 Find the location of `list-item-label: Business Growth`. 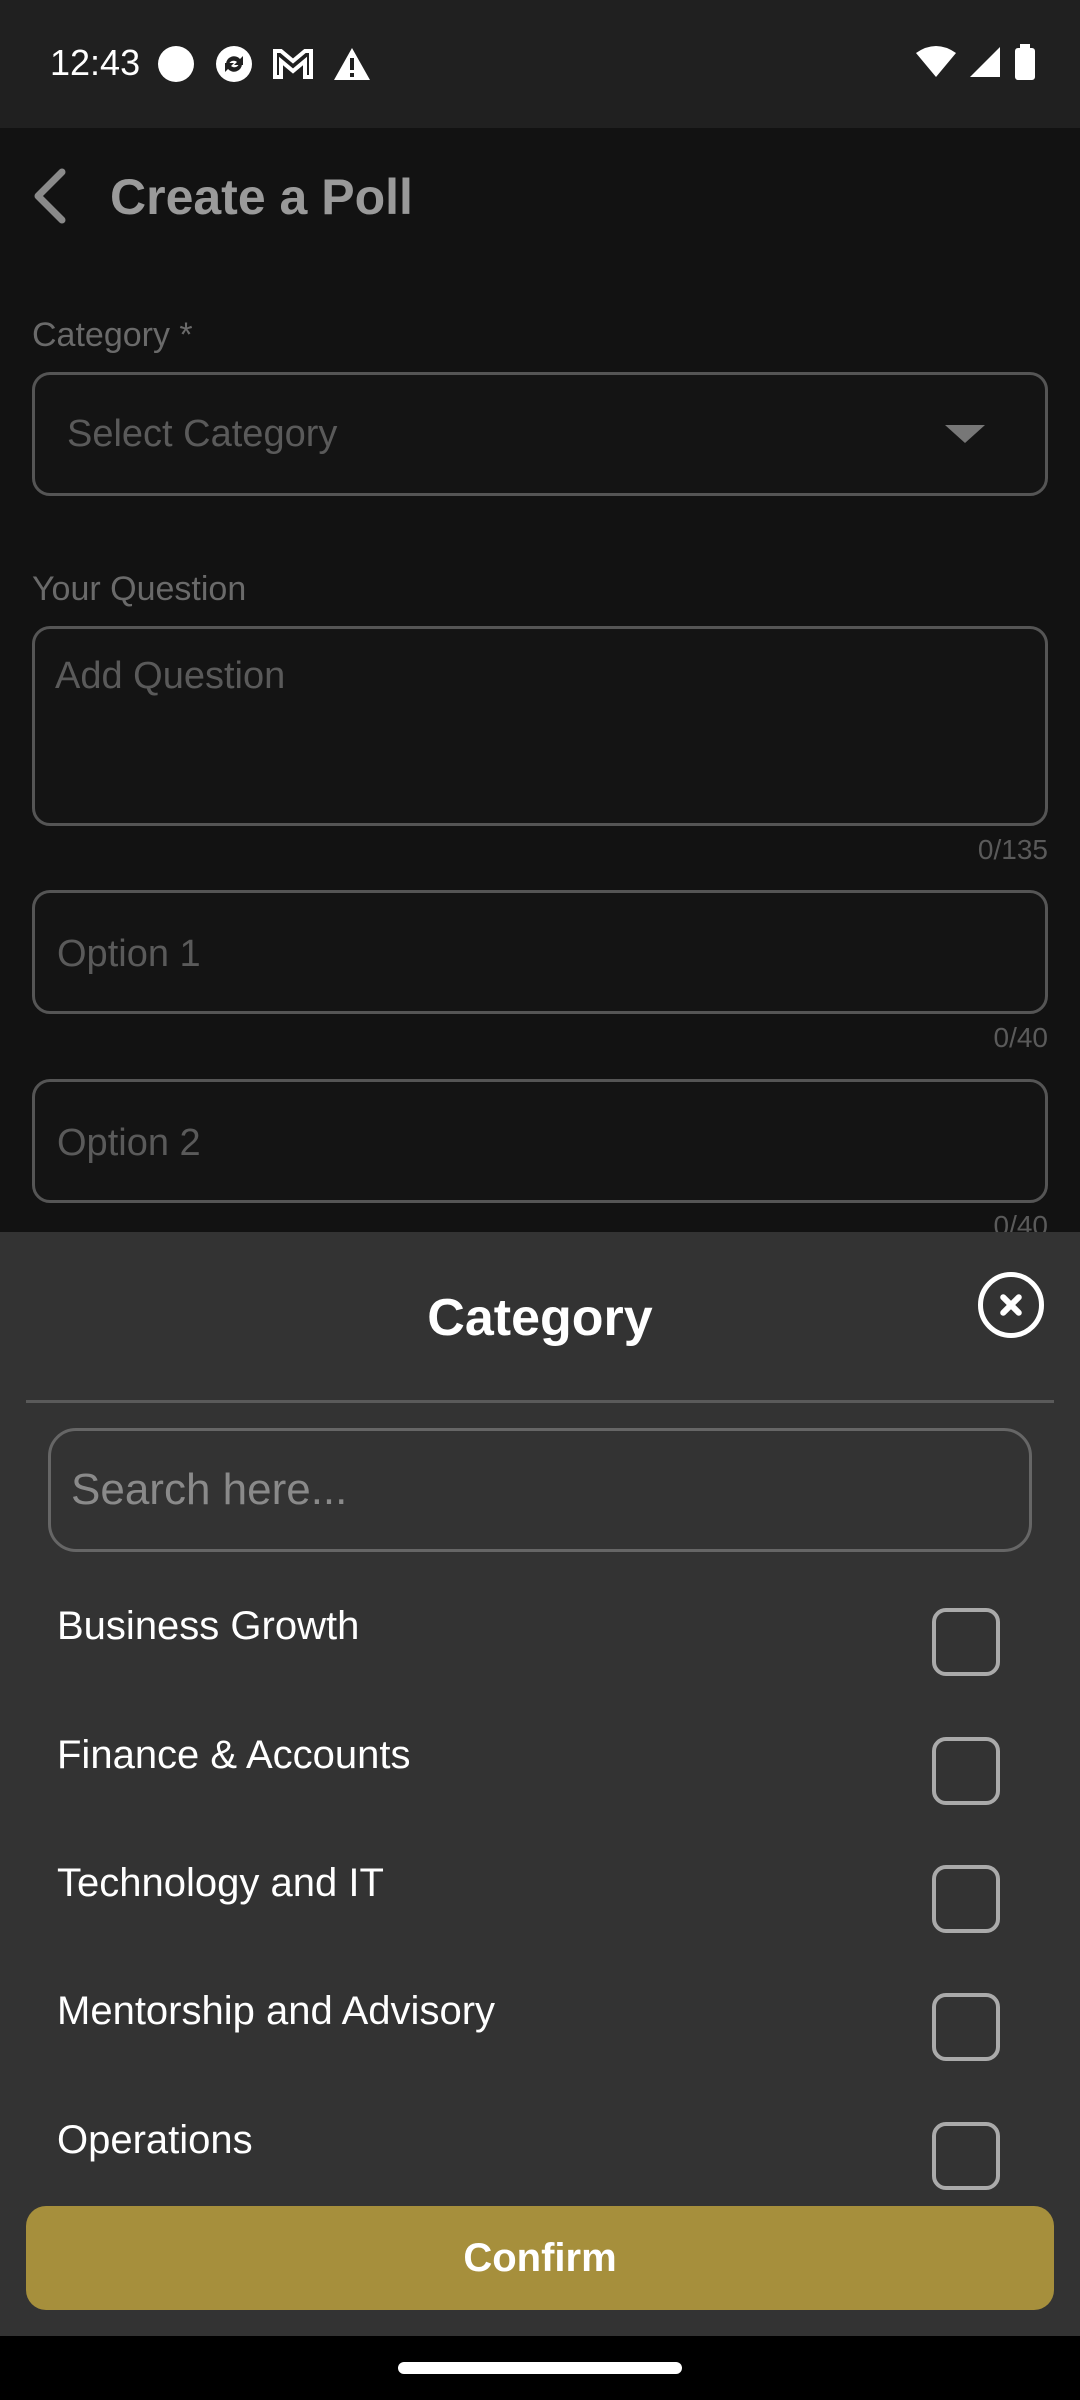

list-item-label: Business Growth is located at coordinates (208, 1626).